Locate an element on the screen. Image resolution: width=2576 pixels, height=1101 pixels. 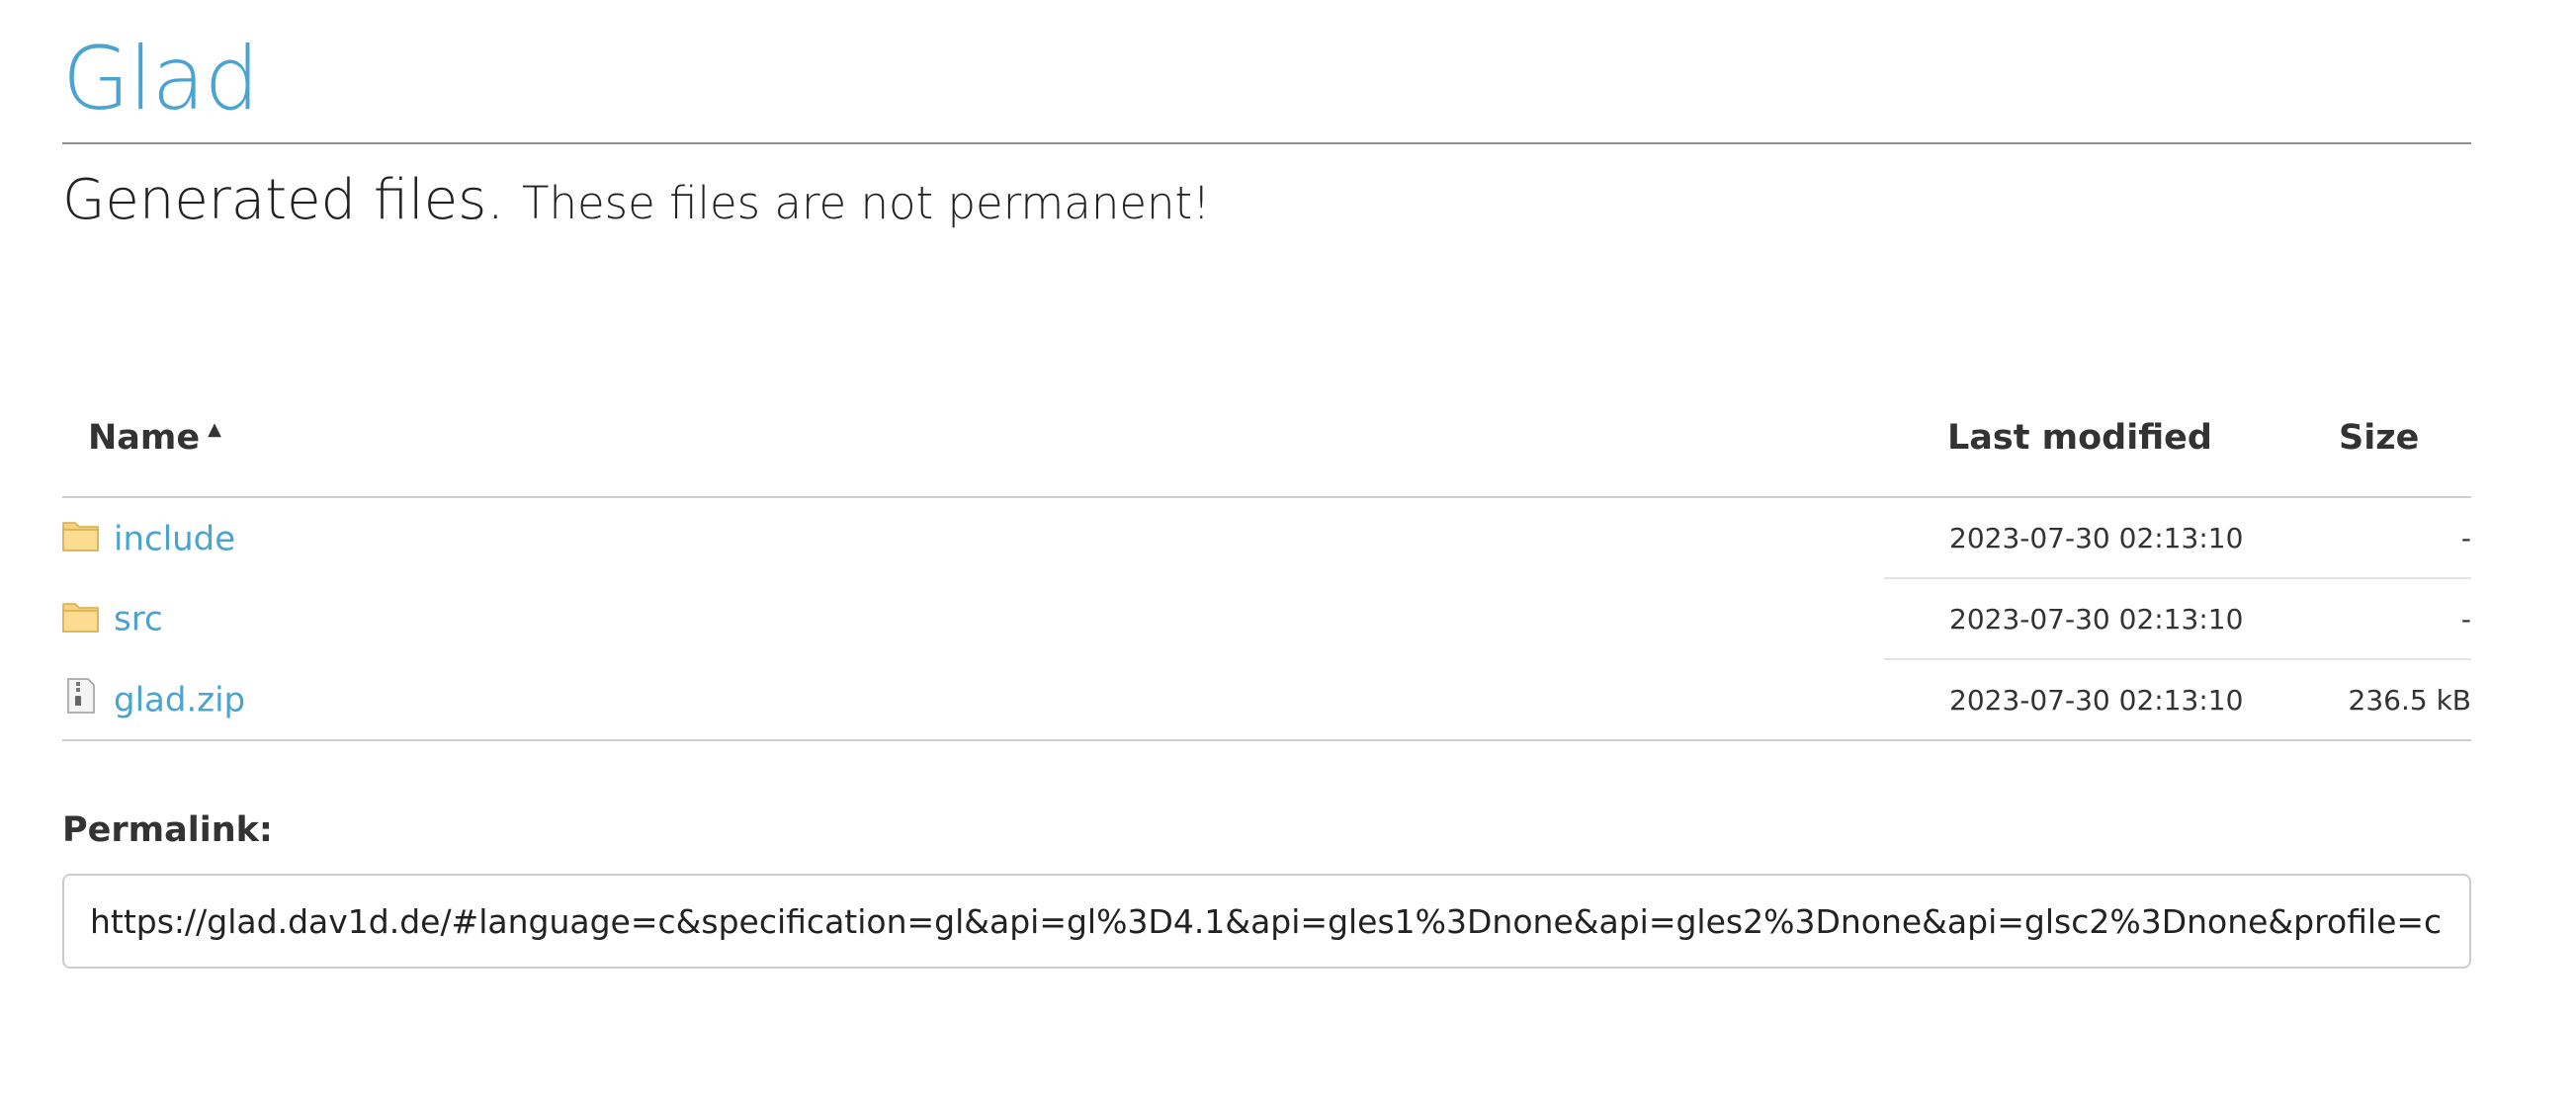
site-title-link: Glad is located at coordinates (1266, 67).